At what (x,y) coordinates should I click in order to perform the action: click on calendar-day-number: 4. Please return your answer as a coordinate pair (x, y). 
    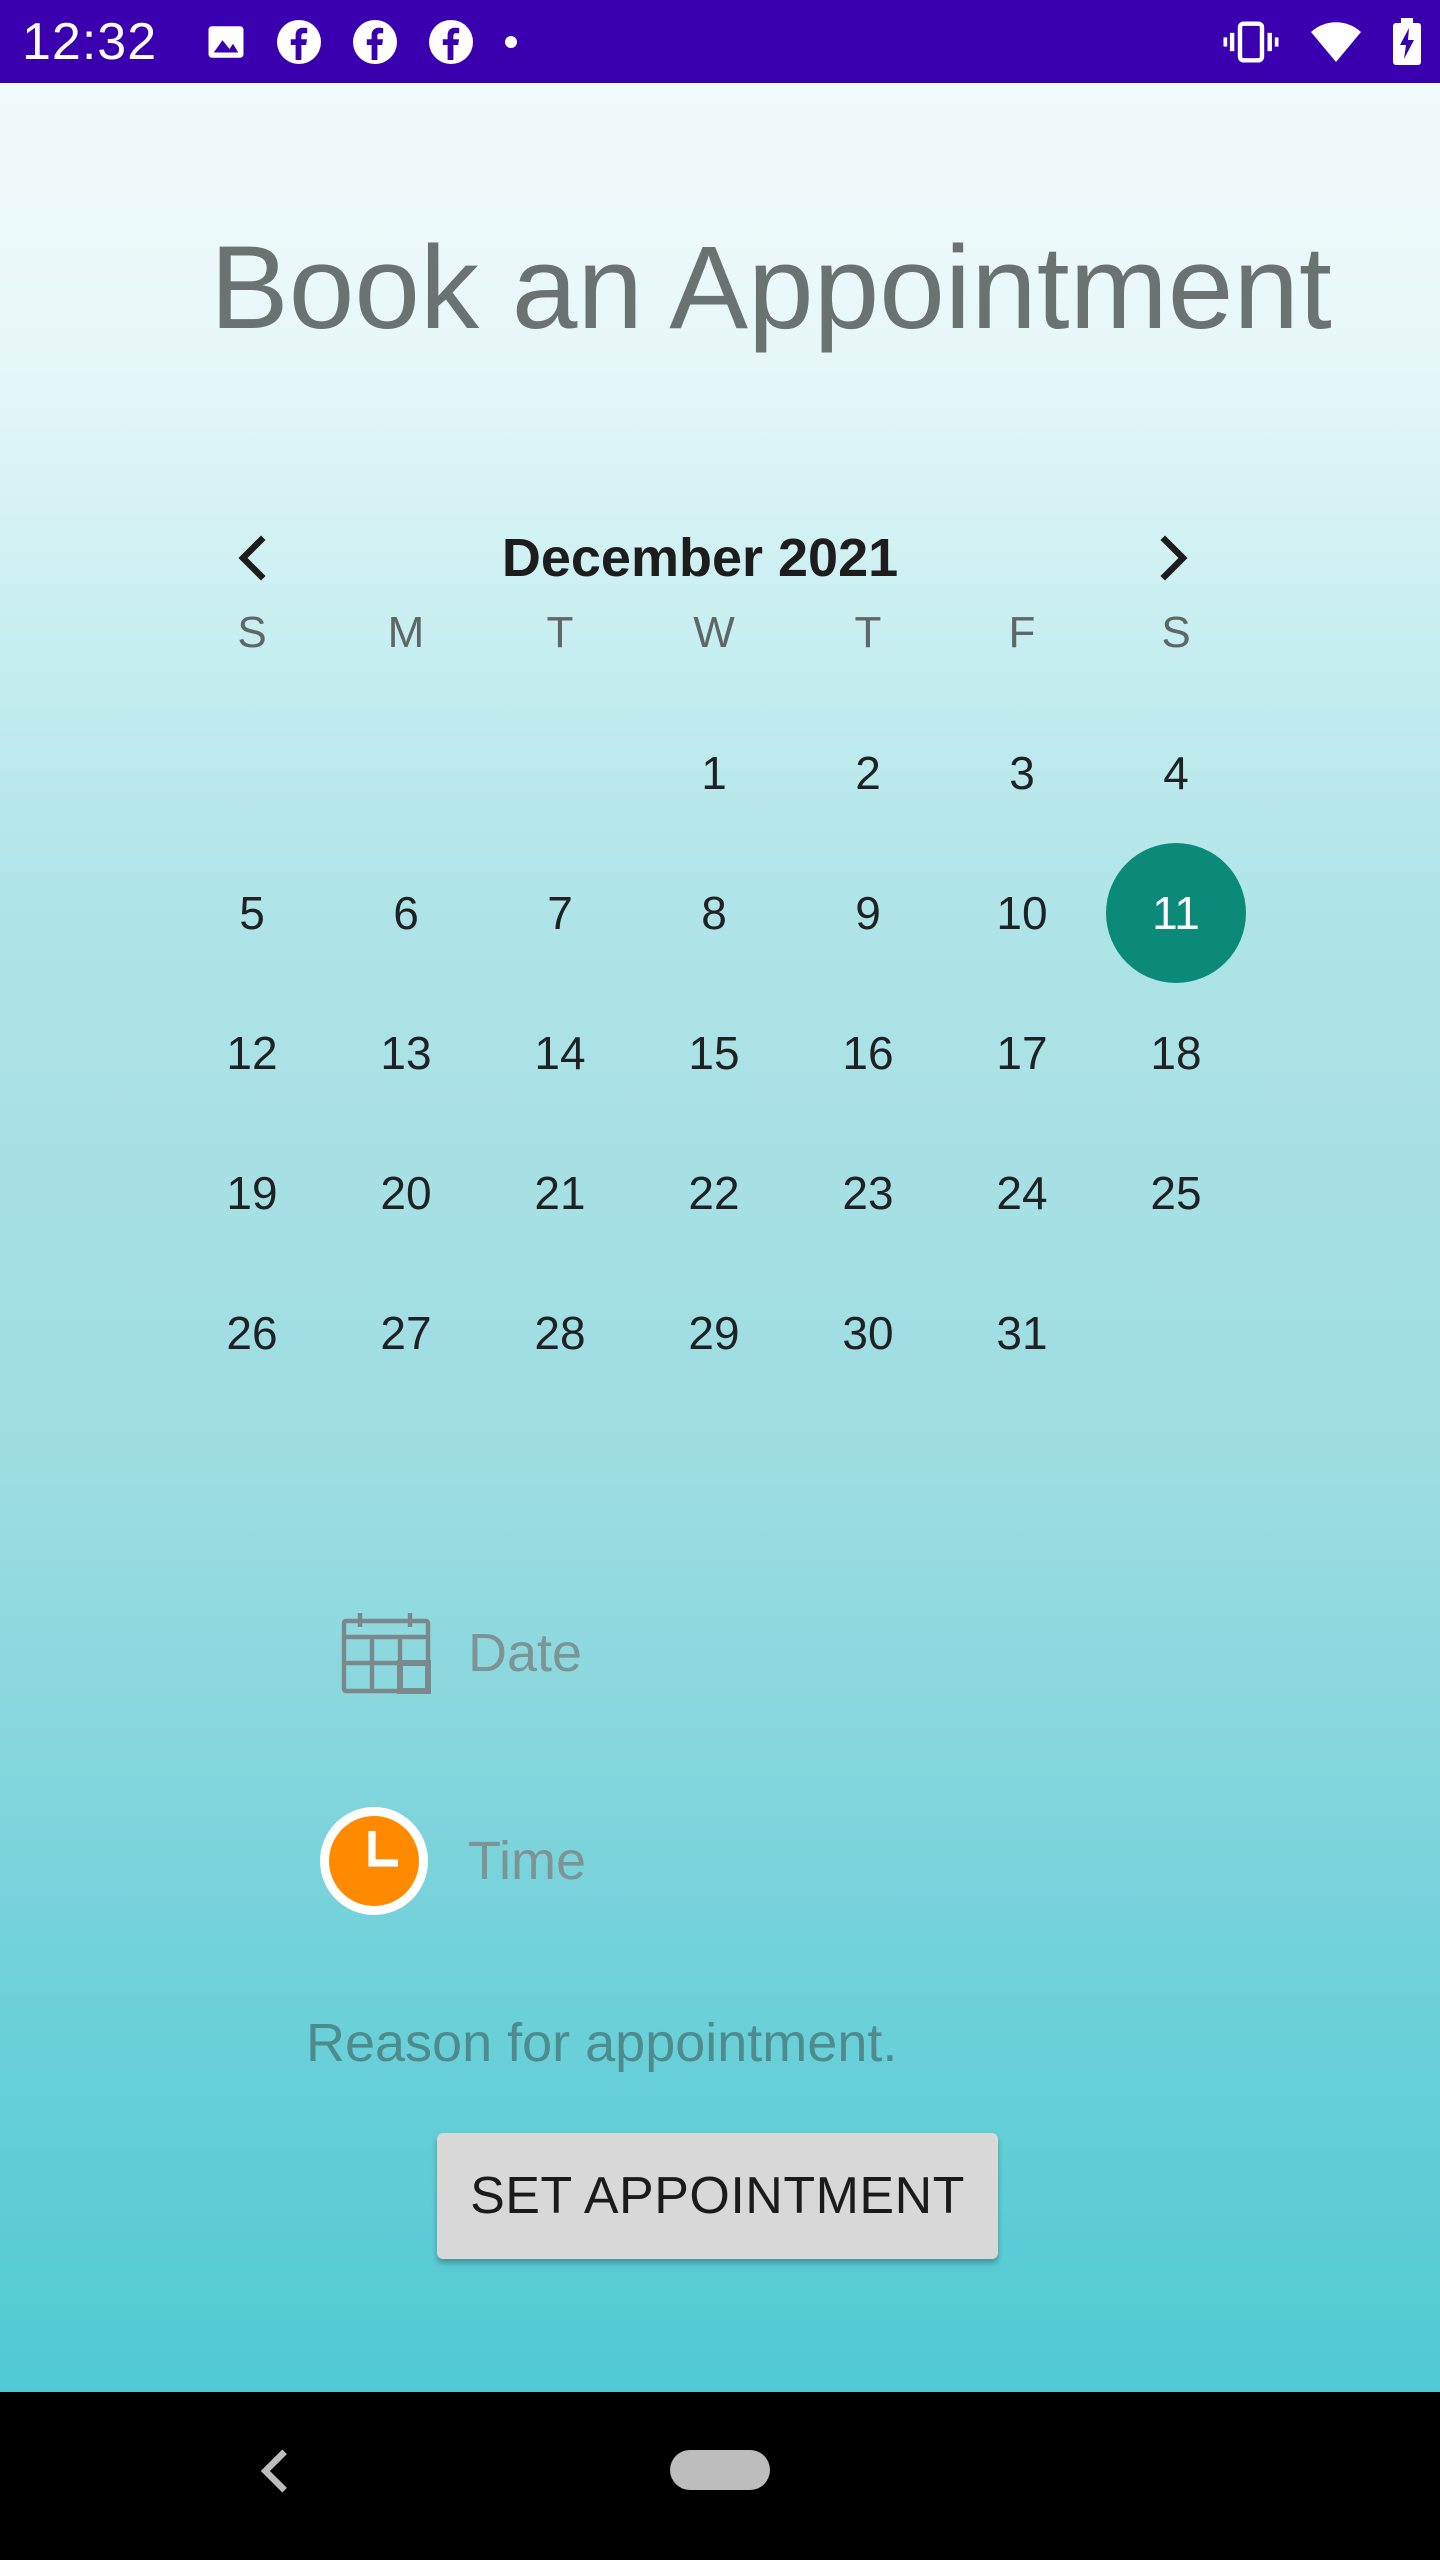
    Looking at the image, I should click on (1176, 773).